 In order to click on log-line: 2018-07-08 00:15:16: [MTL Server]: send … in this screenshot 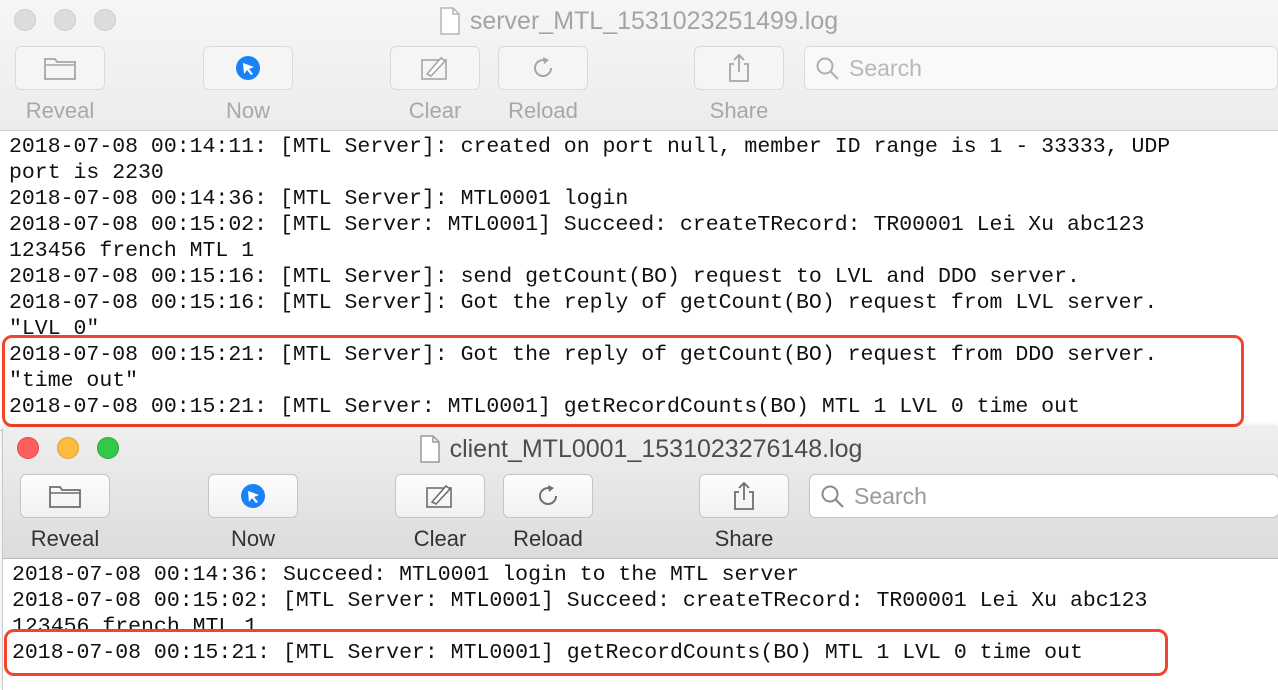, I will do `click(544, 277)`.